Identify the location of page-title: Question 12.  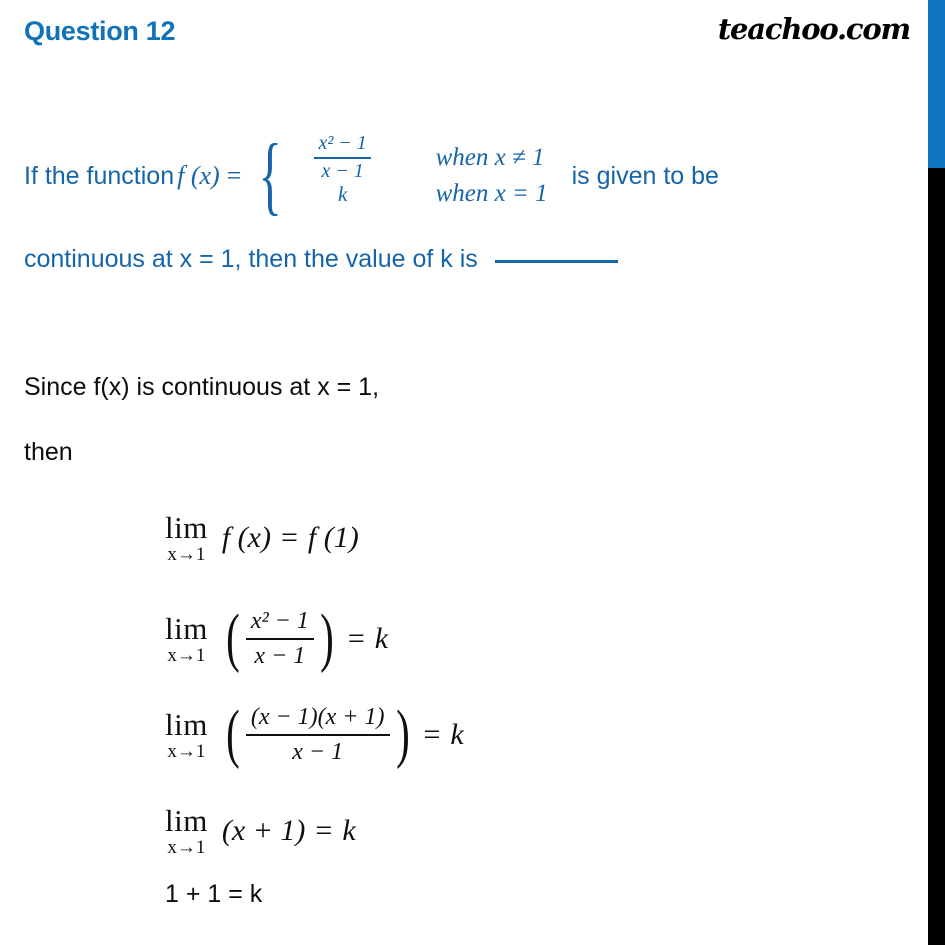
(100, 31).